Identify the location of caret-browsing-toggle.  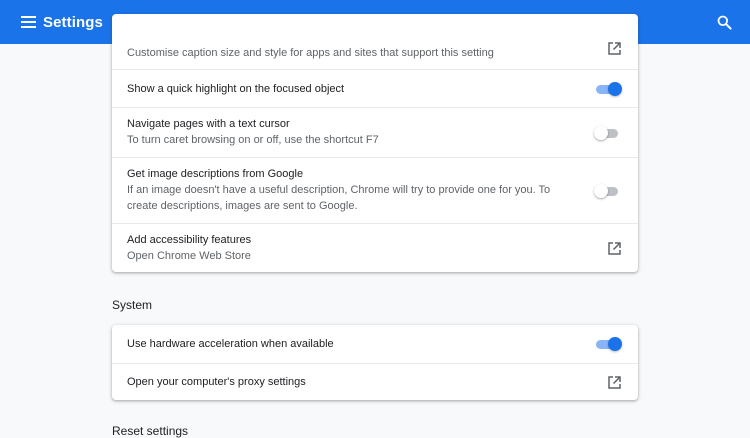
(608, 132).